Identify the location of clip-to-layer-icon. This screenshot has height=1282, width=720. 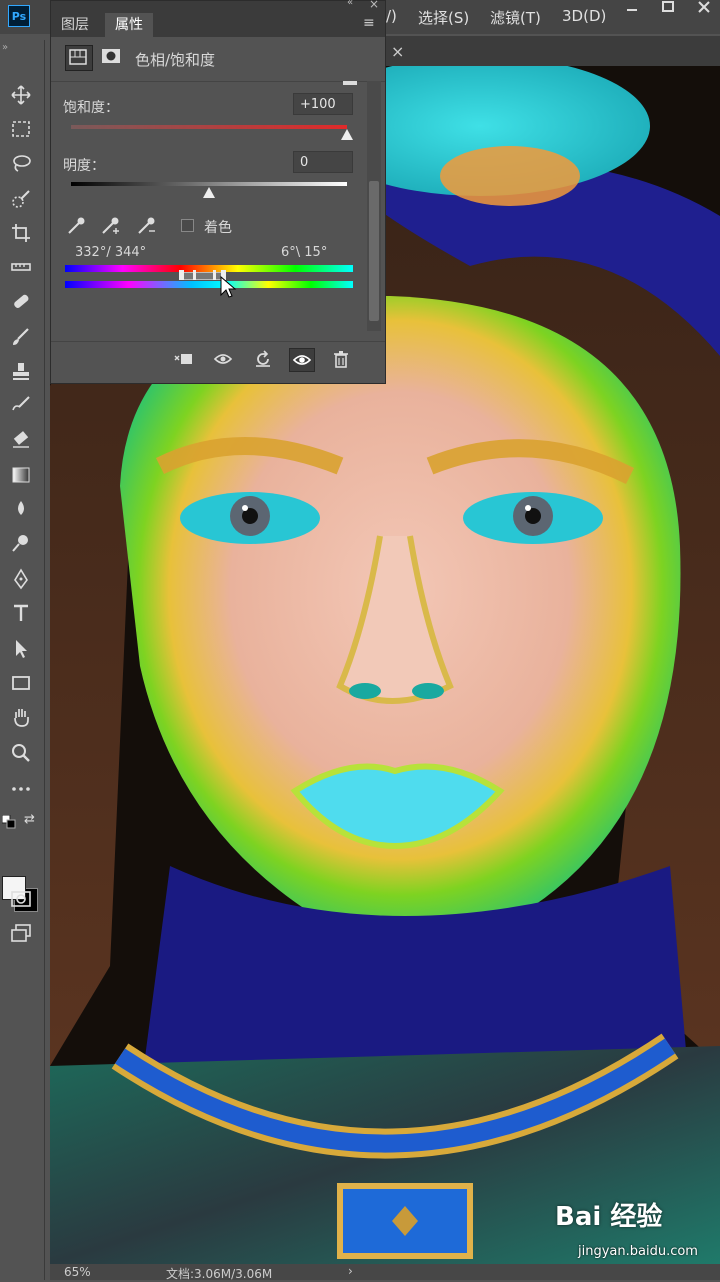
(183, 359).